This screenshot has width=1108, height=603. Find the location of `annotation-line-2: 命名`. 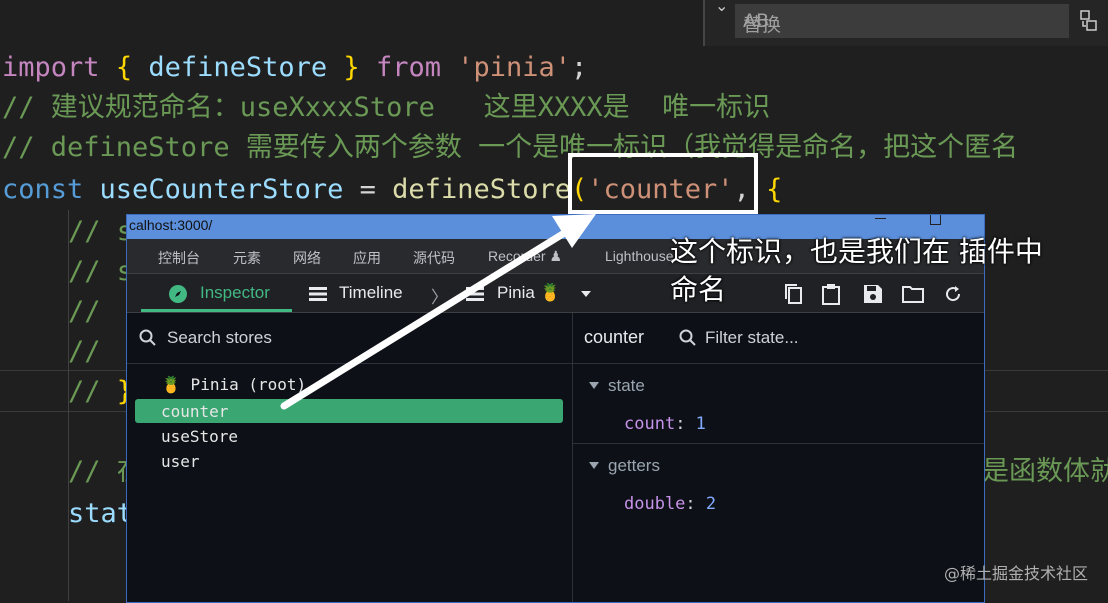

annotation-line-2: 命名 is located at coordinates (698, 289).